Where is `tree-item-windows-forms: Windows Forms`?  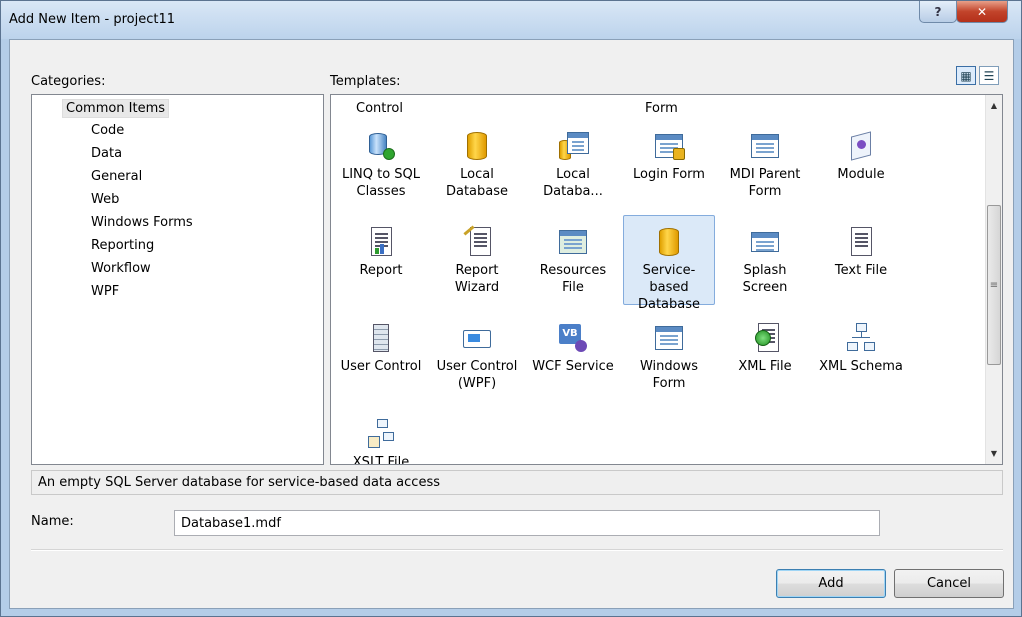 tree-item-windows-forms: Windows Forms is located at coordinates (142, 222).